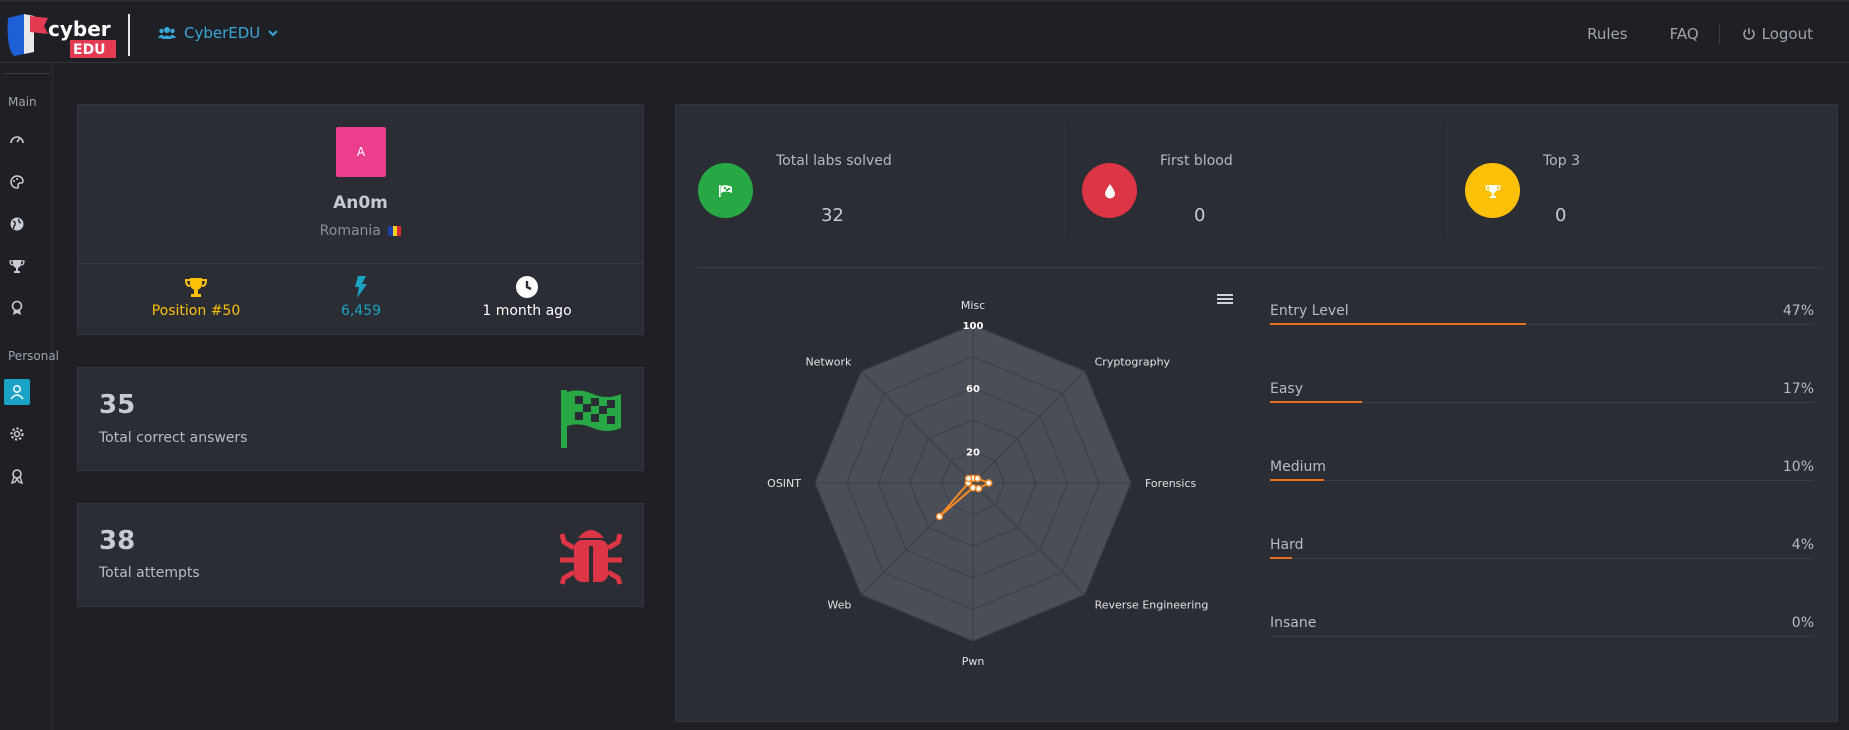 The width and height of the screenshot is (1849, 730). I want to click on radar-category-label: Reverse Engineering, so click(1152, 605).